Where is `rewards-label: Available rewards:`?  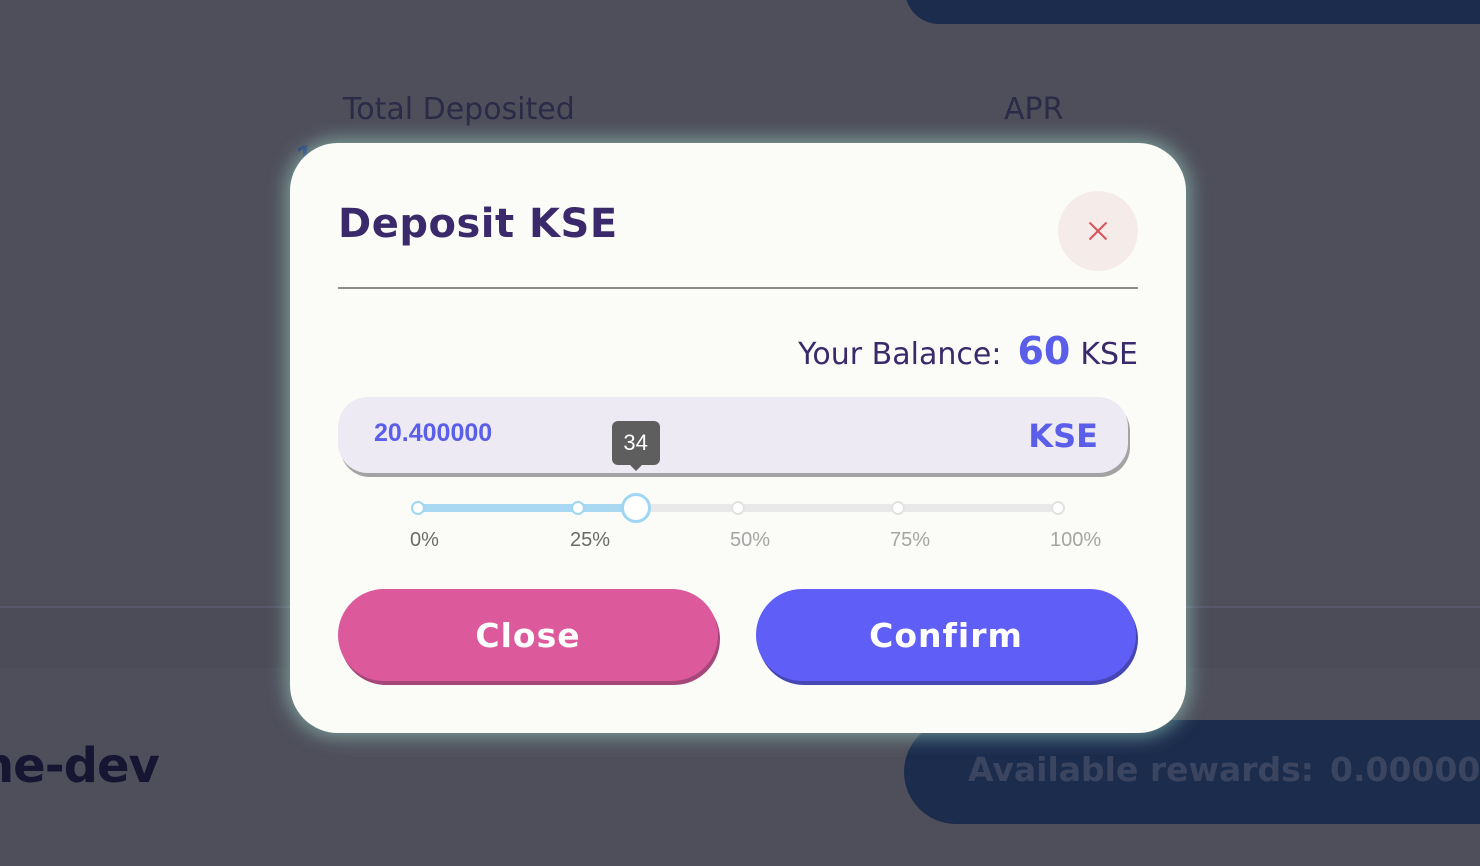 rewards-label: Available rewards: is located at coordinates (1141, 769).